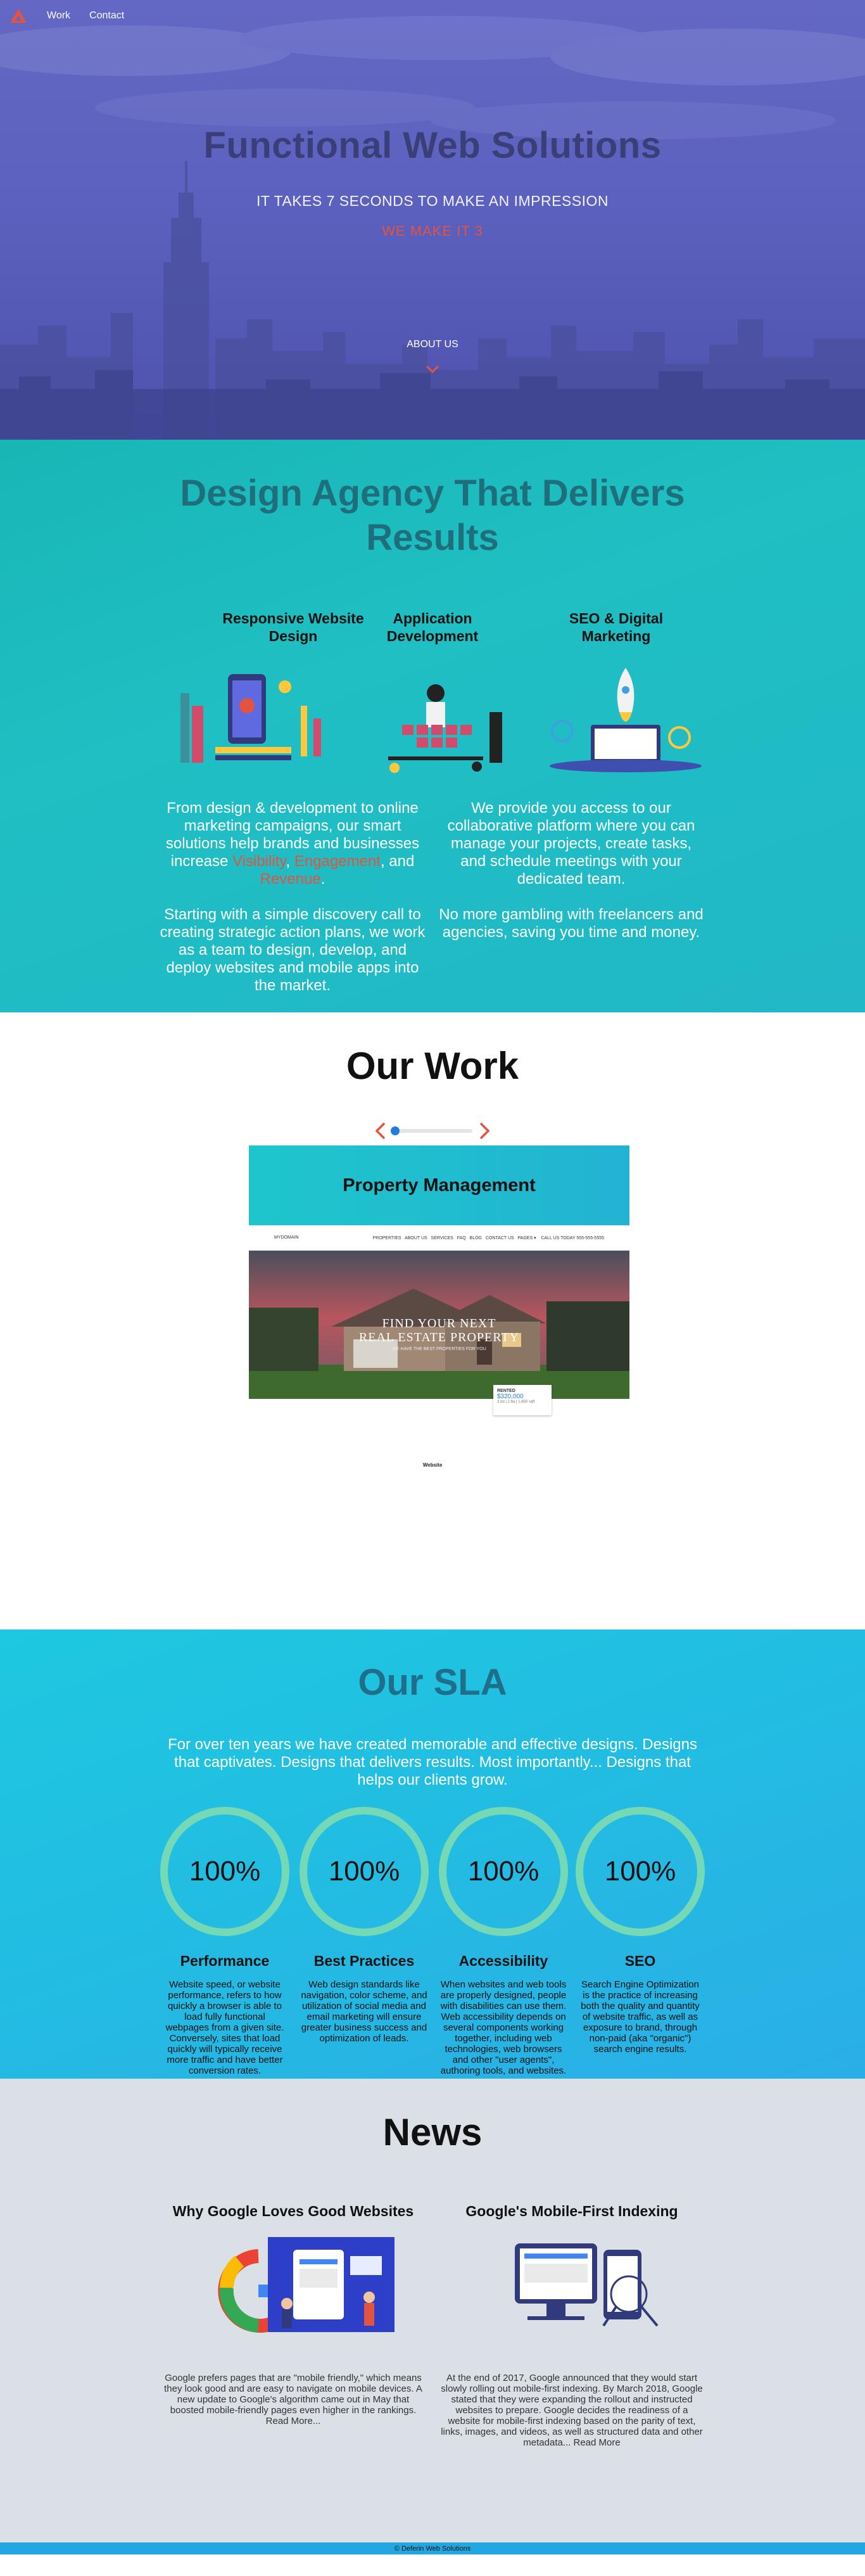 The height and width of the screenshot is (2576, 865). What do you see at coordinates (364, 1961) in the screenshot?
I see `sla-heading-best-practices: Best Practices` at bounding box center [364, 1961].